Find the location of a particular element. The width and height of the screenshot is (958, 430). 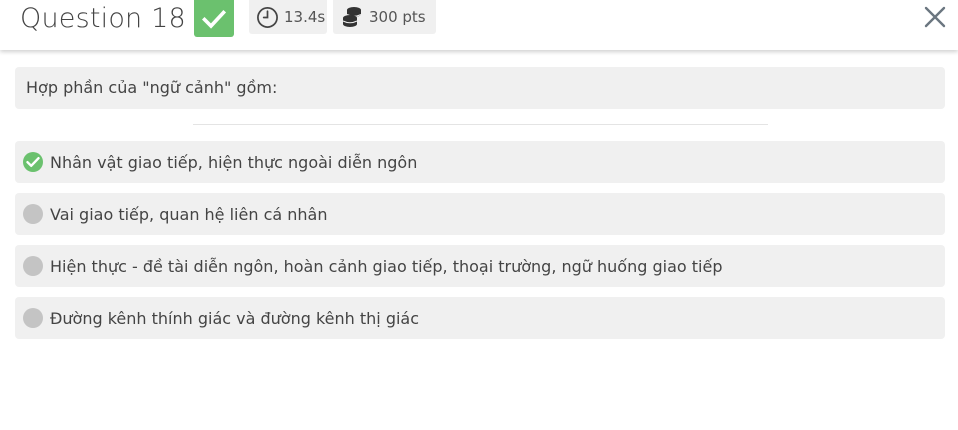

close-button is located at coordinates (935, 17).